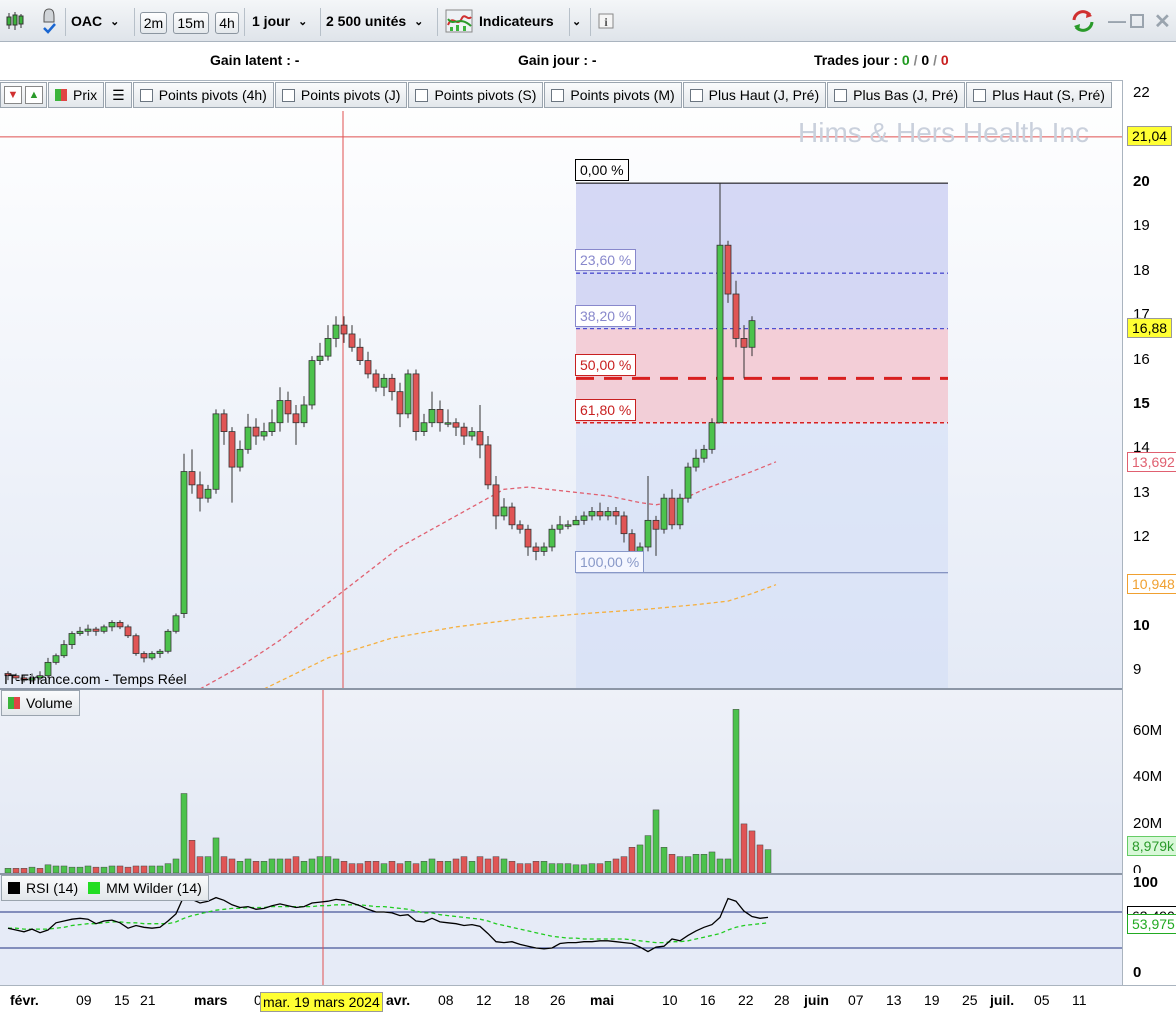 The image size is (1176, 1012). I want to click on legend-rsi: RSI (14) MM Wilder (14), so click(105, 888).